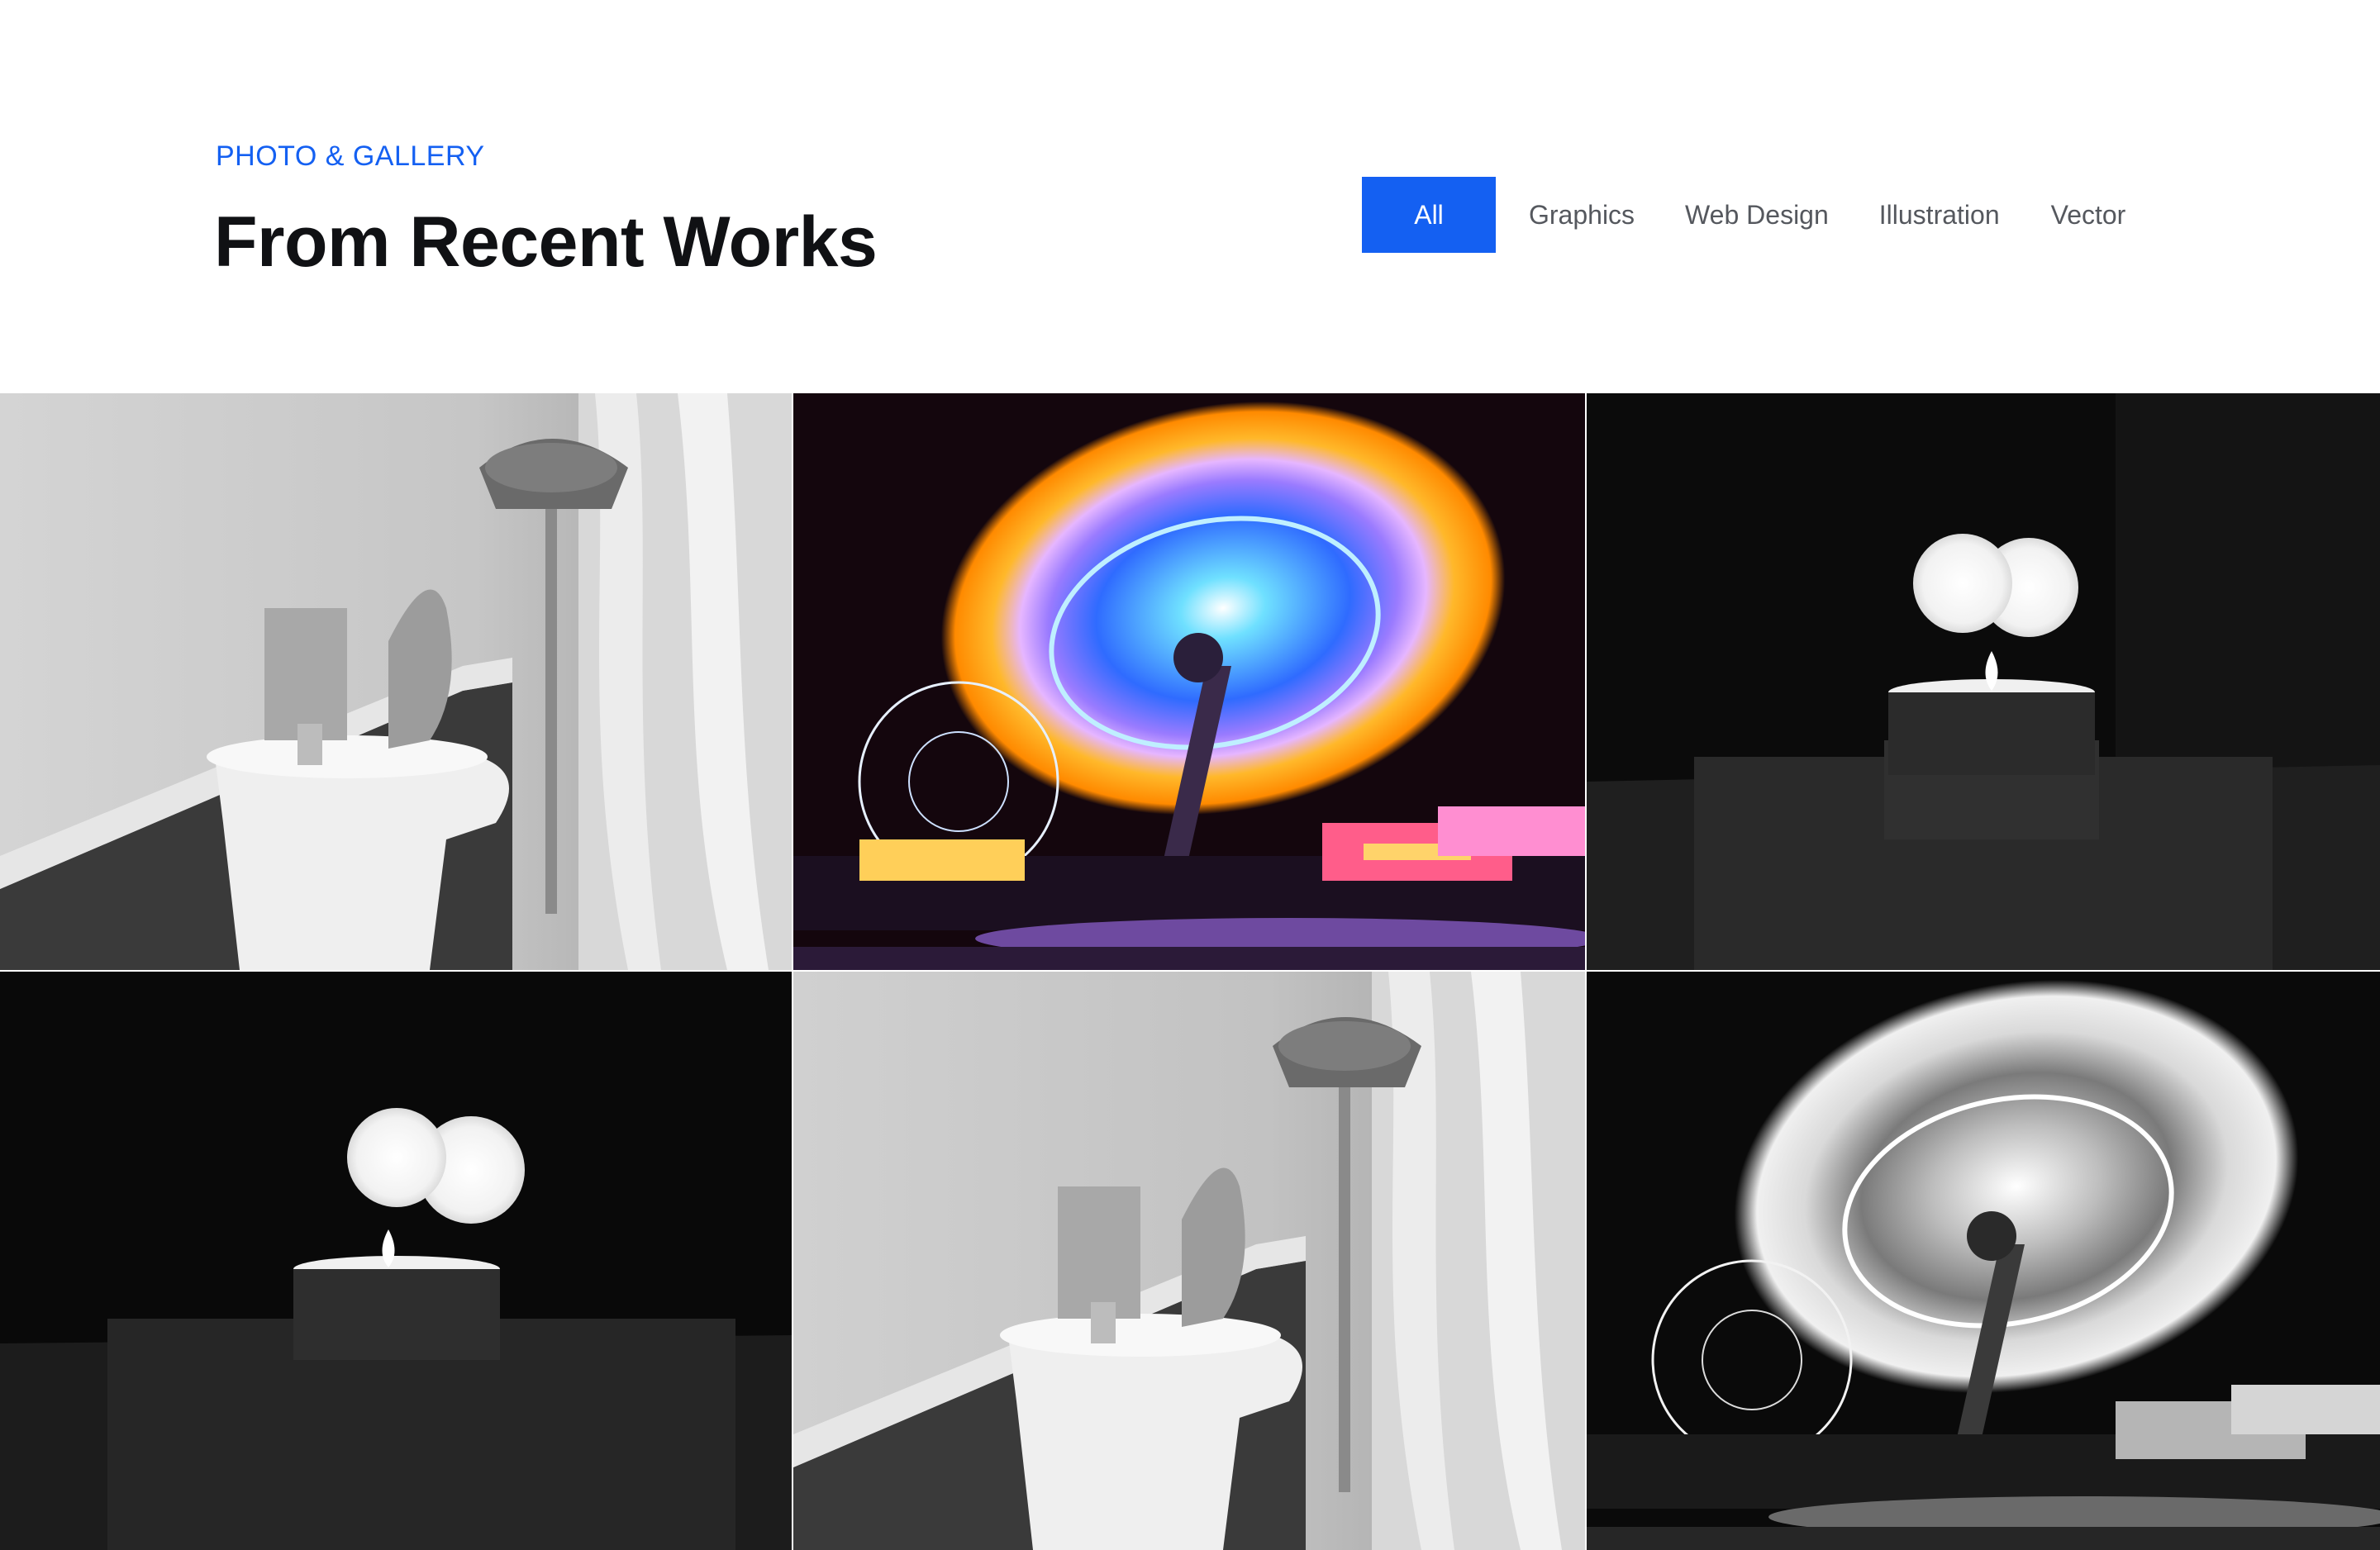 The width and height of the screenshot is (2380, 1550). I want to click on filter-illustration: Illustration, so click(1939, 215).